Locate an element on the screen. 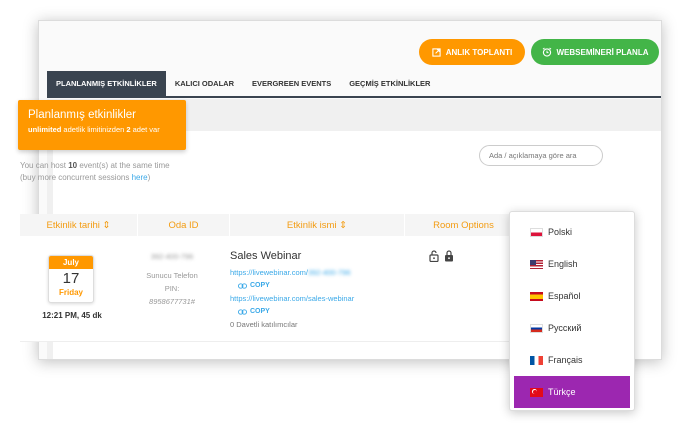 Image resolution: width=700 pixels, height=426 pixels. flag-tr-icon is located at coordinates (536, 392).